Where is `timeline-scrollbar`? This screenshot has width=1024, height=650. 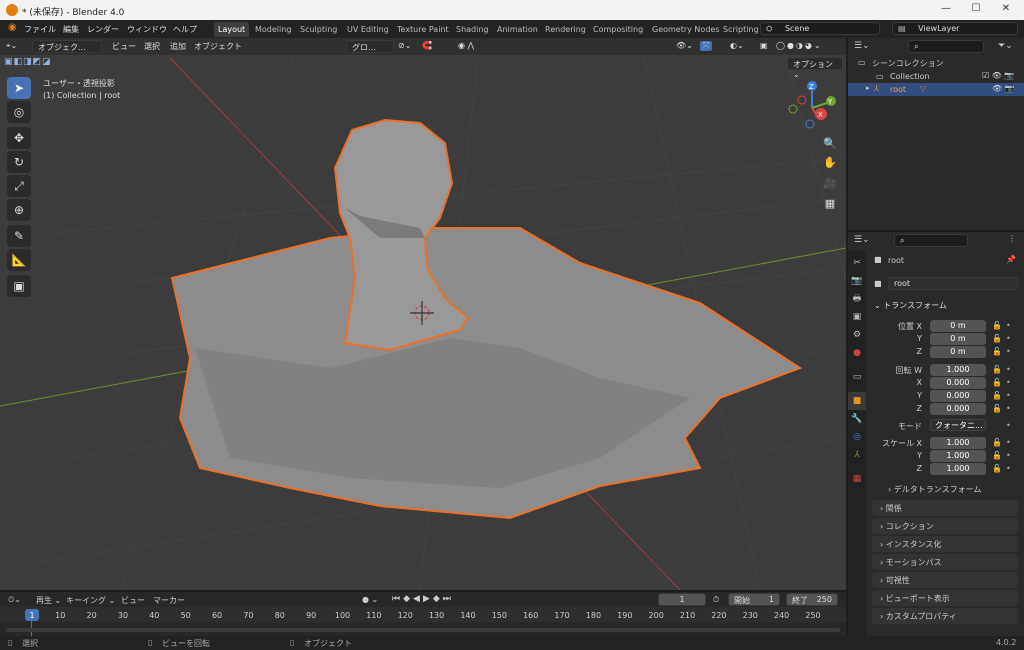
timeline-scrollbar is located at coordinates (423, 630).